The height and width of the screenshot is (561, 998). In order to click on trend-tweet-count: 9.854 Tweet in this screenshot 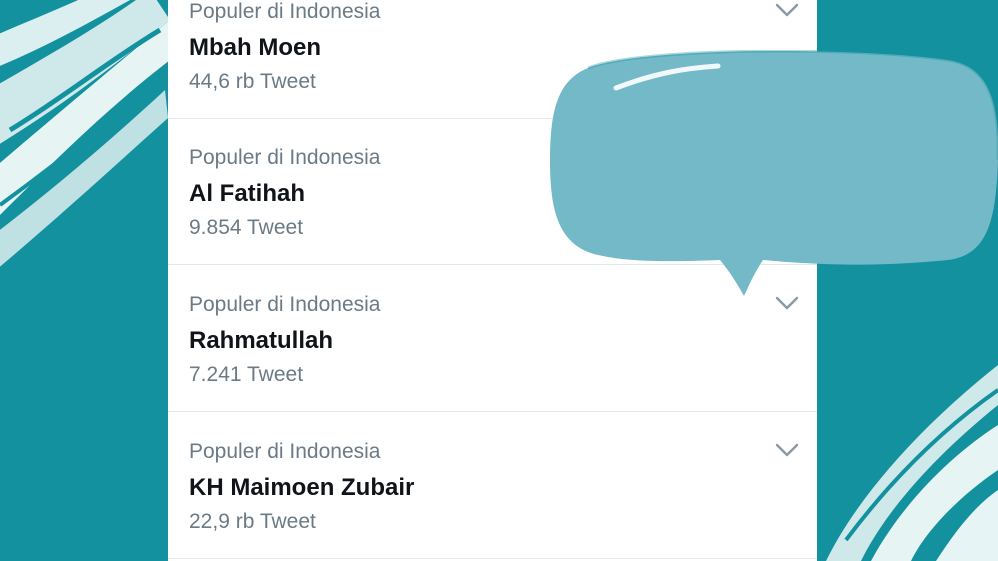, I will do `click(246, 227)`.